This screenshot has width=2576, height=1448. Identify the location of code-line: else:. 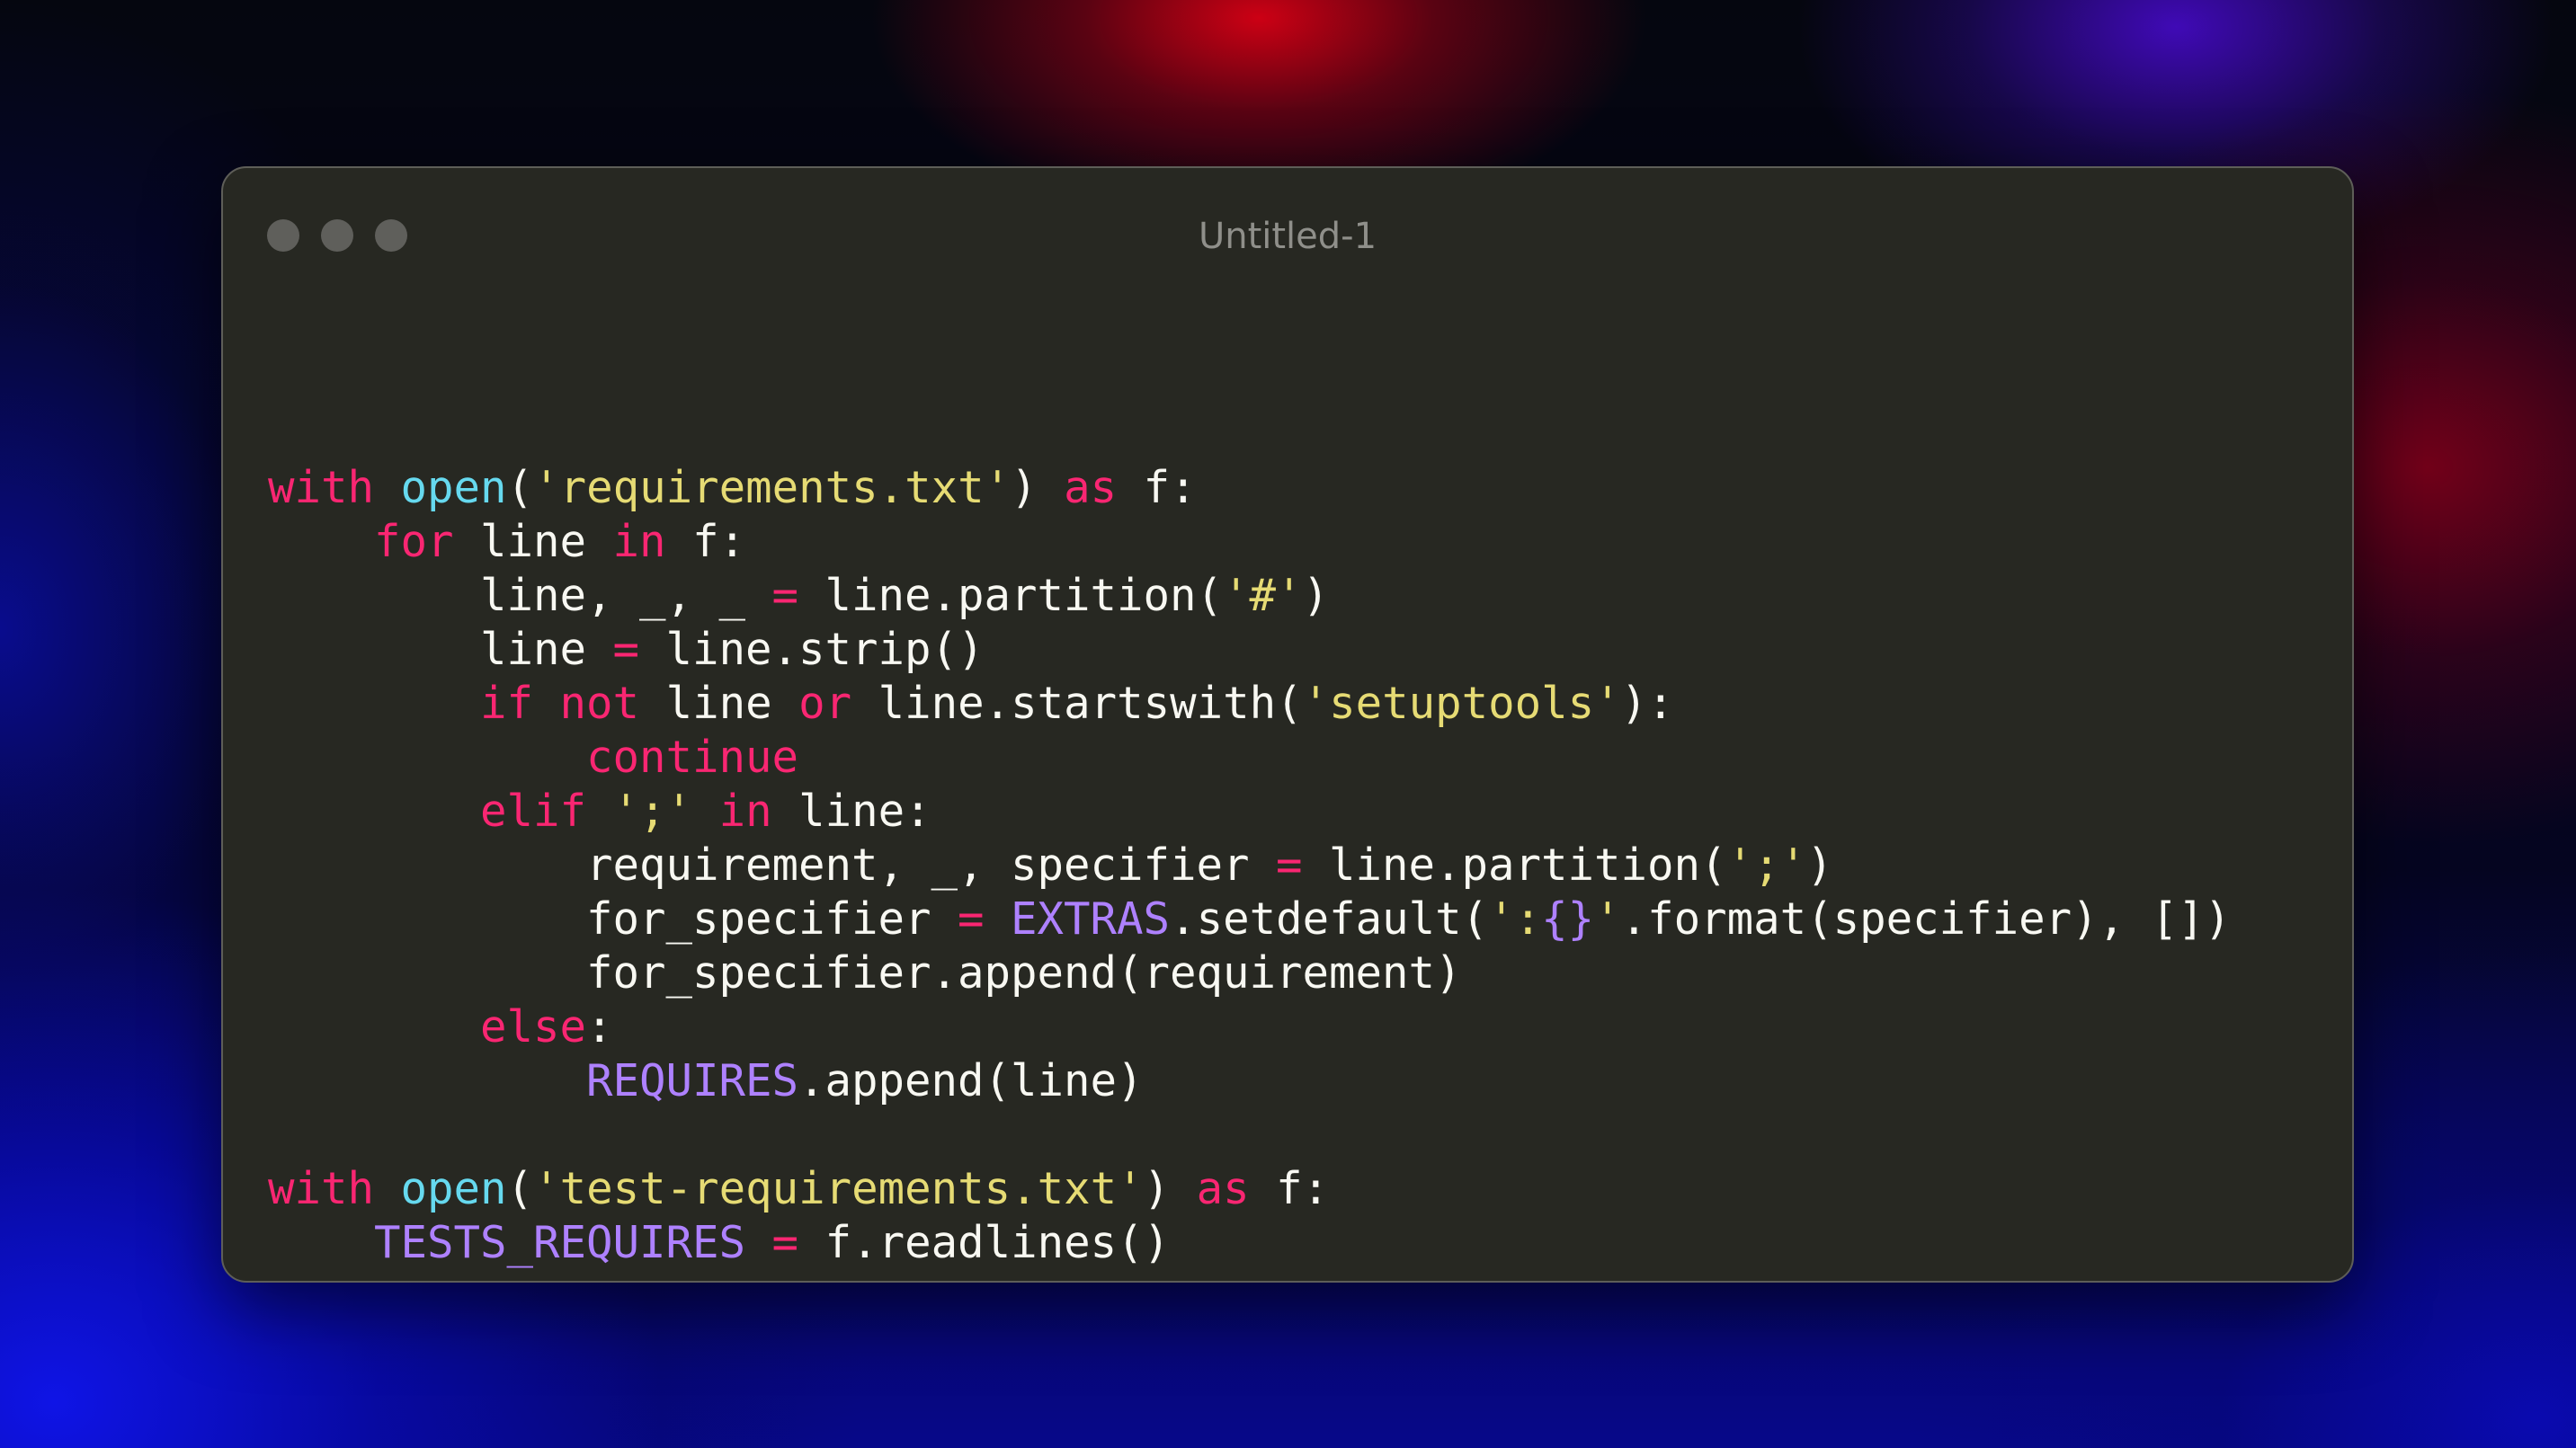
(1250, 1027).